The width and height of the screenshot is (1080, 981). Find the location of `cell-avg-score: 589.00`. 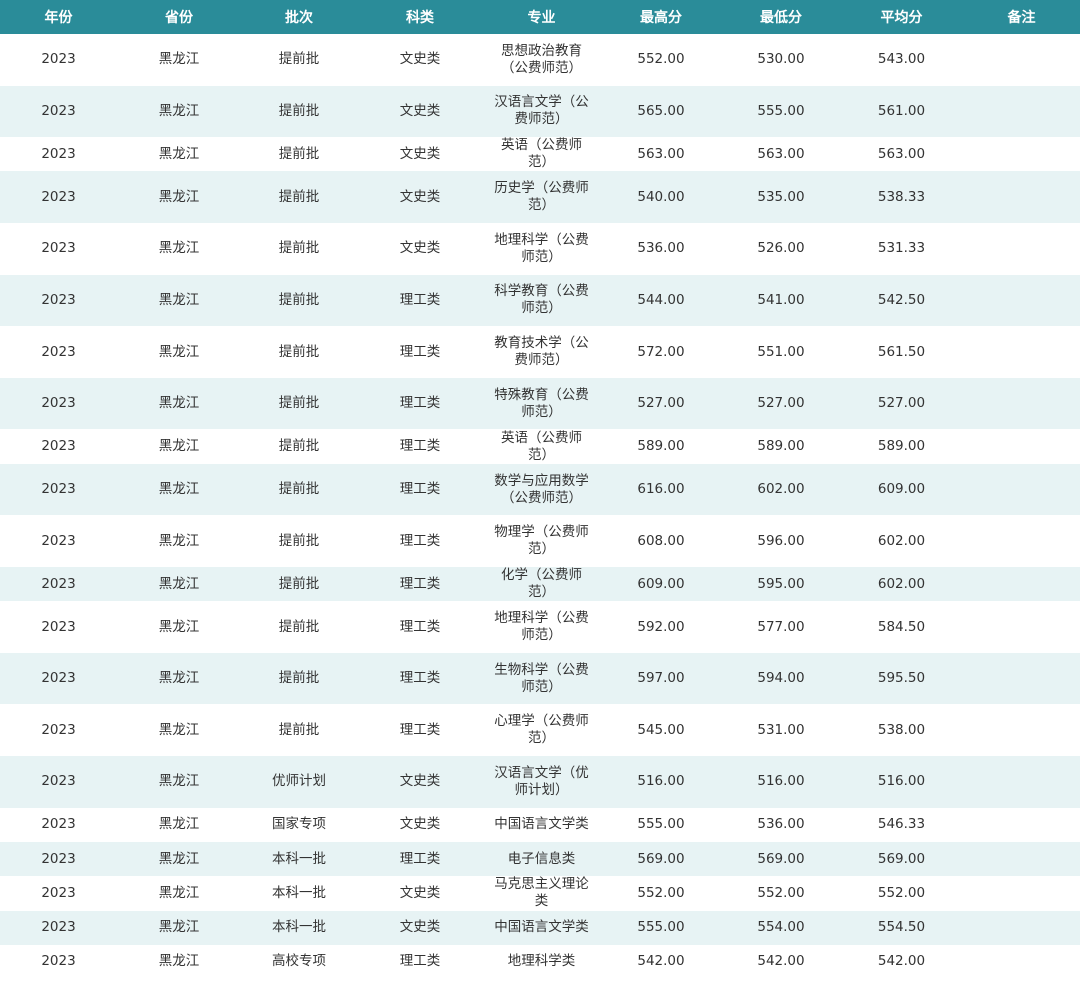

cell-avg-score: 589.00 is located at coordinates (901, 446).